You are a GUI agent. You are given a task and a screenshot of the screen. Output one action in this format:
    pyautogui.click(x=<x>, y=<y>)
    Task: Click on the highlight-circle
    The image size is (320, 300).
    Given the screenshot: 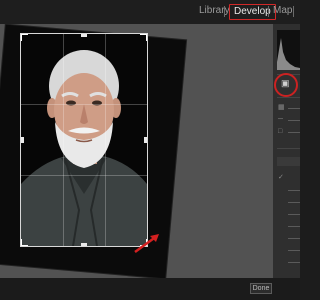 What is the action you would take?
    pyautogui.click(x=286, y=85)
    